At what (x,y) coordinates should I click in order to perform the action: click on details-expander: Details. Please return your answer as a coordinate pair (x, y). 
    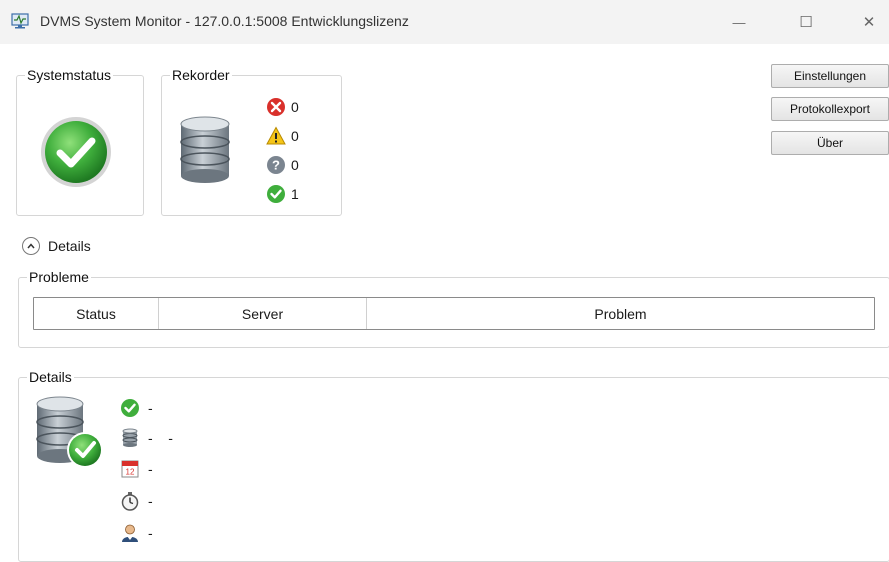
    Looking at the image, I should click on (56, 246).